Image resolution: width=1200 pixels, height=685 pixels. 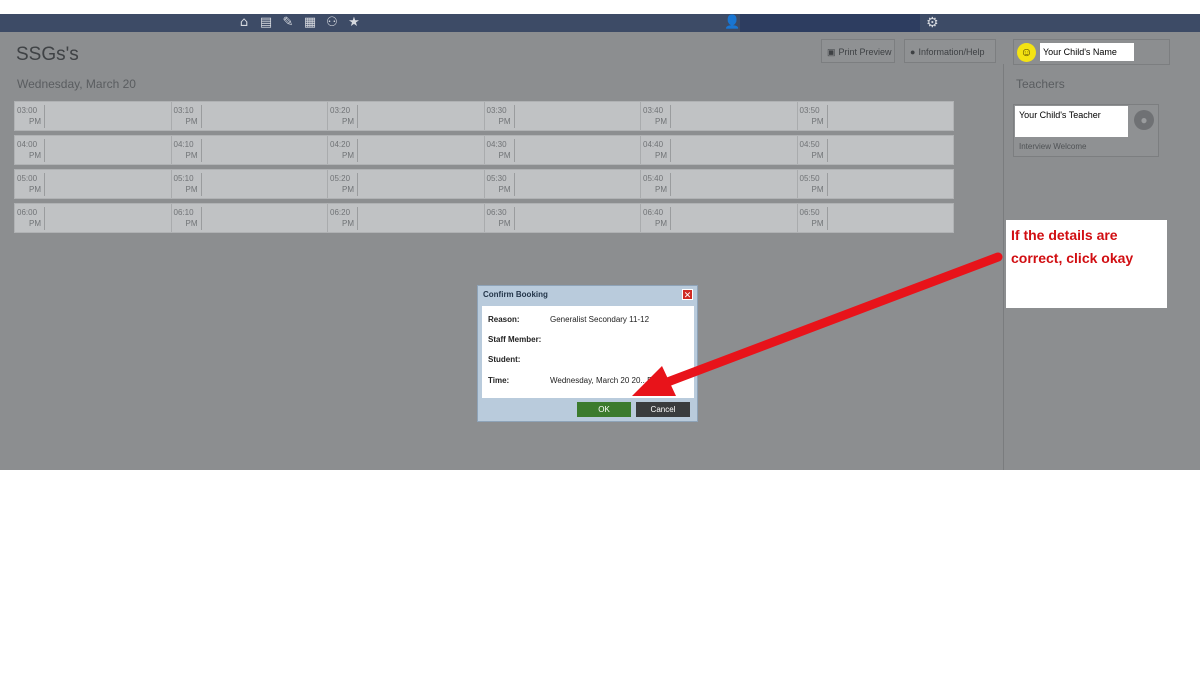 I want to click on timeslot-time: 03:20 PM, so click(x=344, y=116).